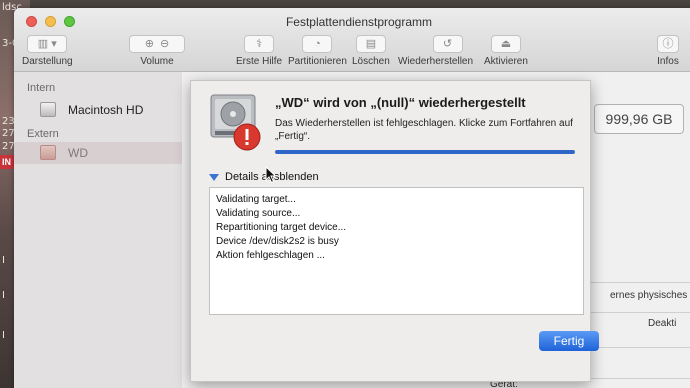  I want to click on status-label: Deakti, so click(662, 323).